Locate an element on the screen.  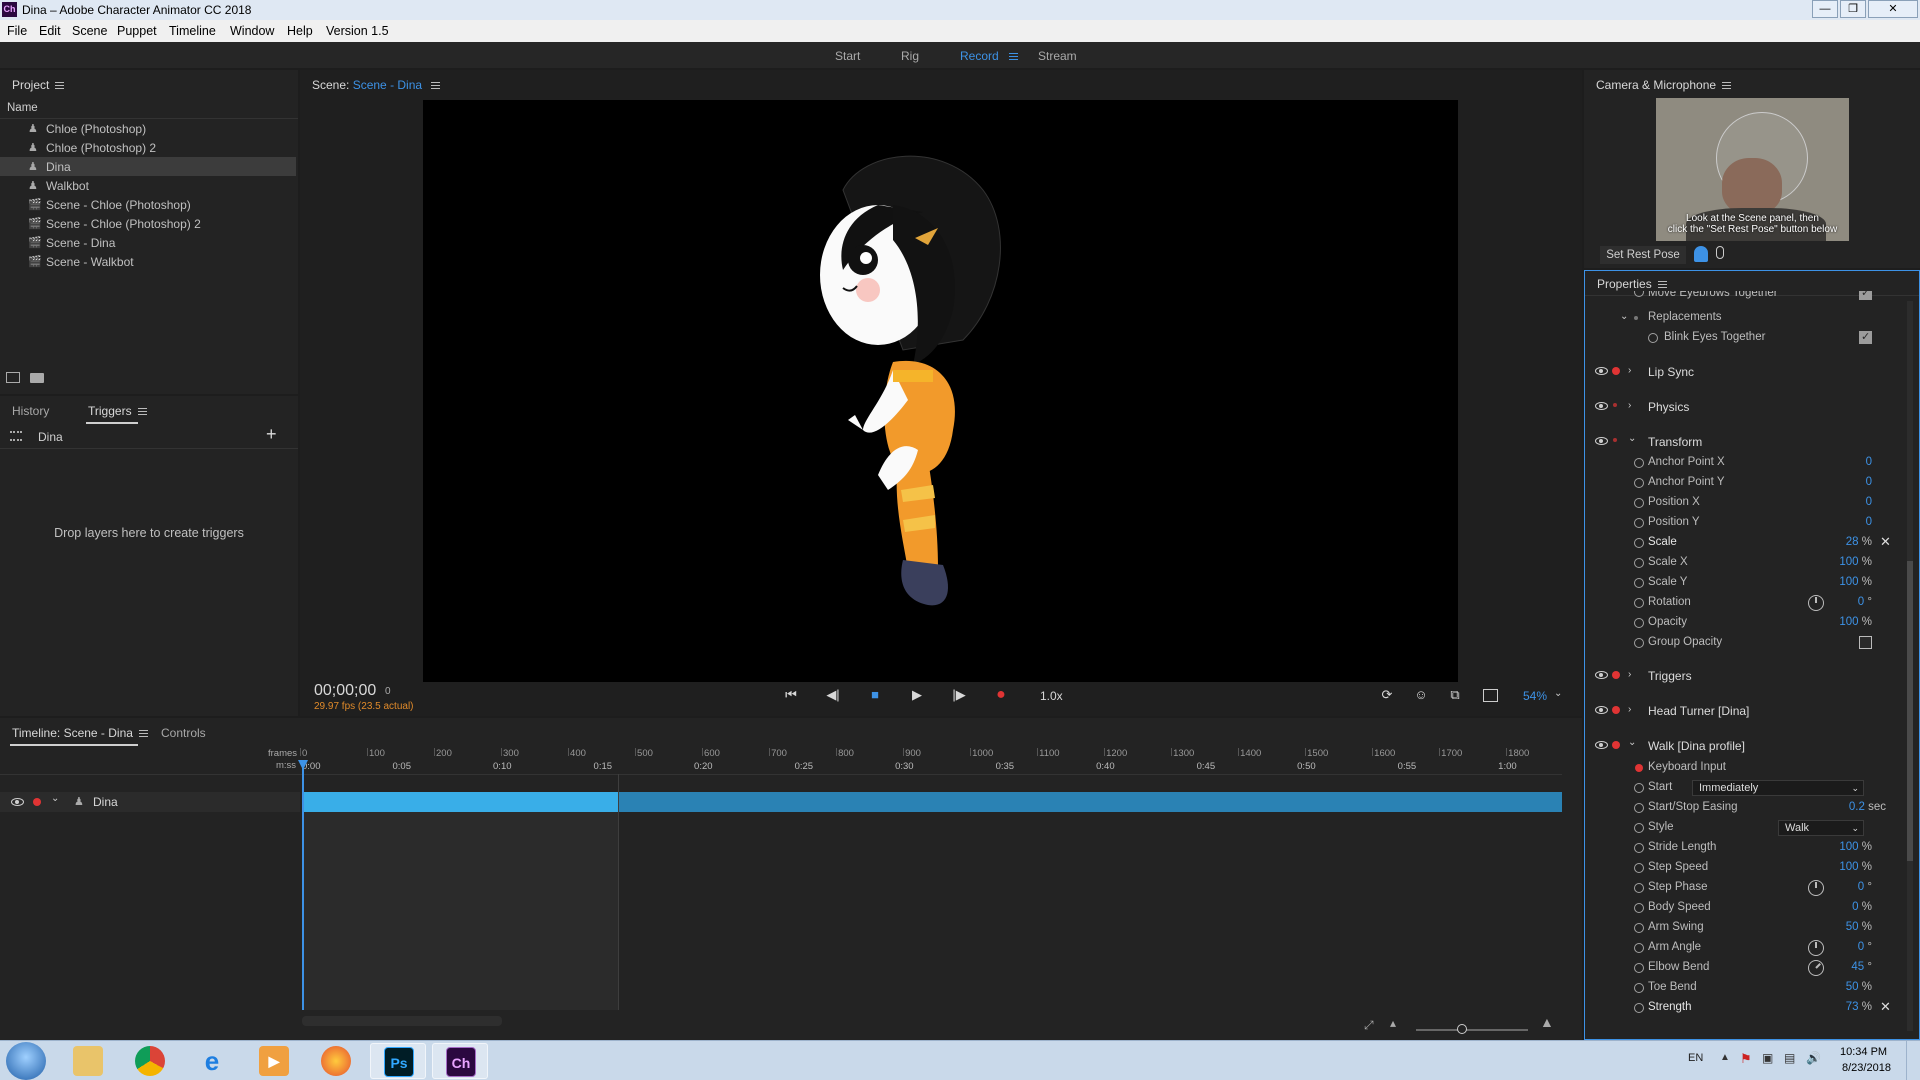
project-item: ♟ Dina is located at coordinates (148, 166).